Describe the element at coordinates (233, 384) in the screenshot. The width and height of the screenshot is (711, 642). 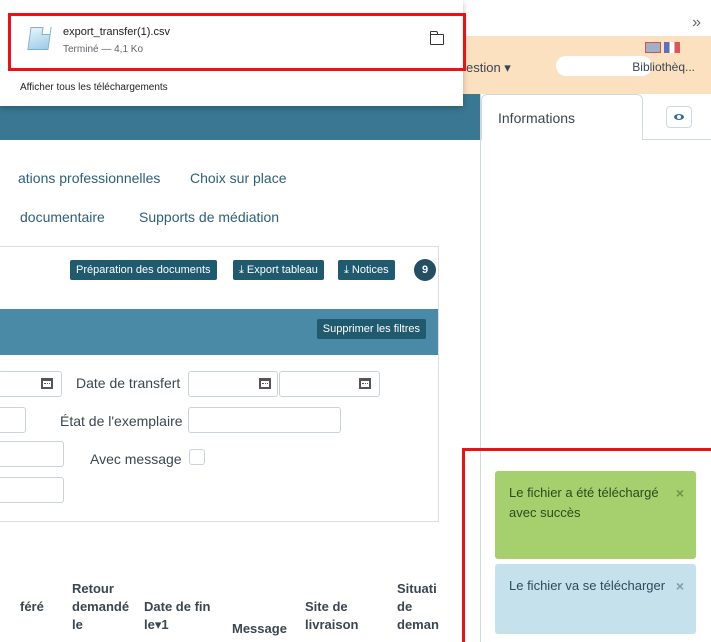
I see `transfer-date-from` at that location.